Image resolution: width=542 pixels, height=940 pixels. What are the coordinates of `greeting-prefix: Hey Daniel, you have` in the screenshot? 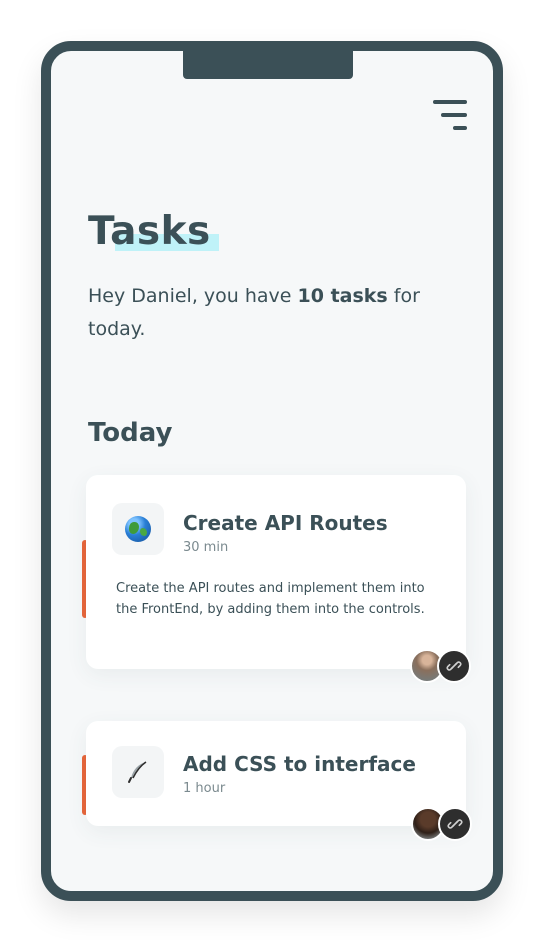 It's located at (193, 296).